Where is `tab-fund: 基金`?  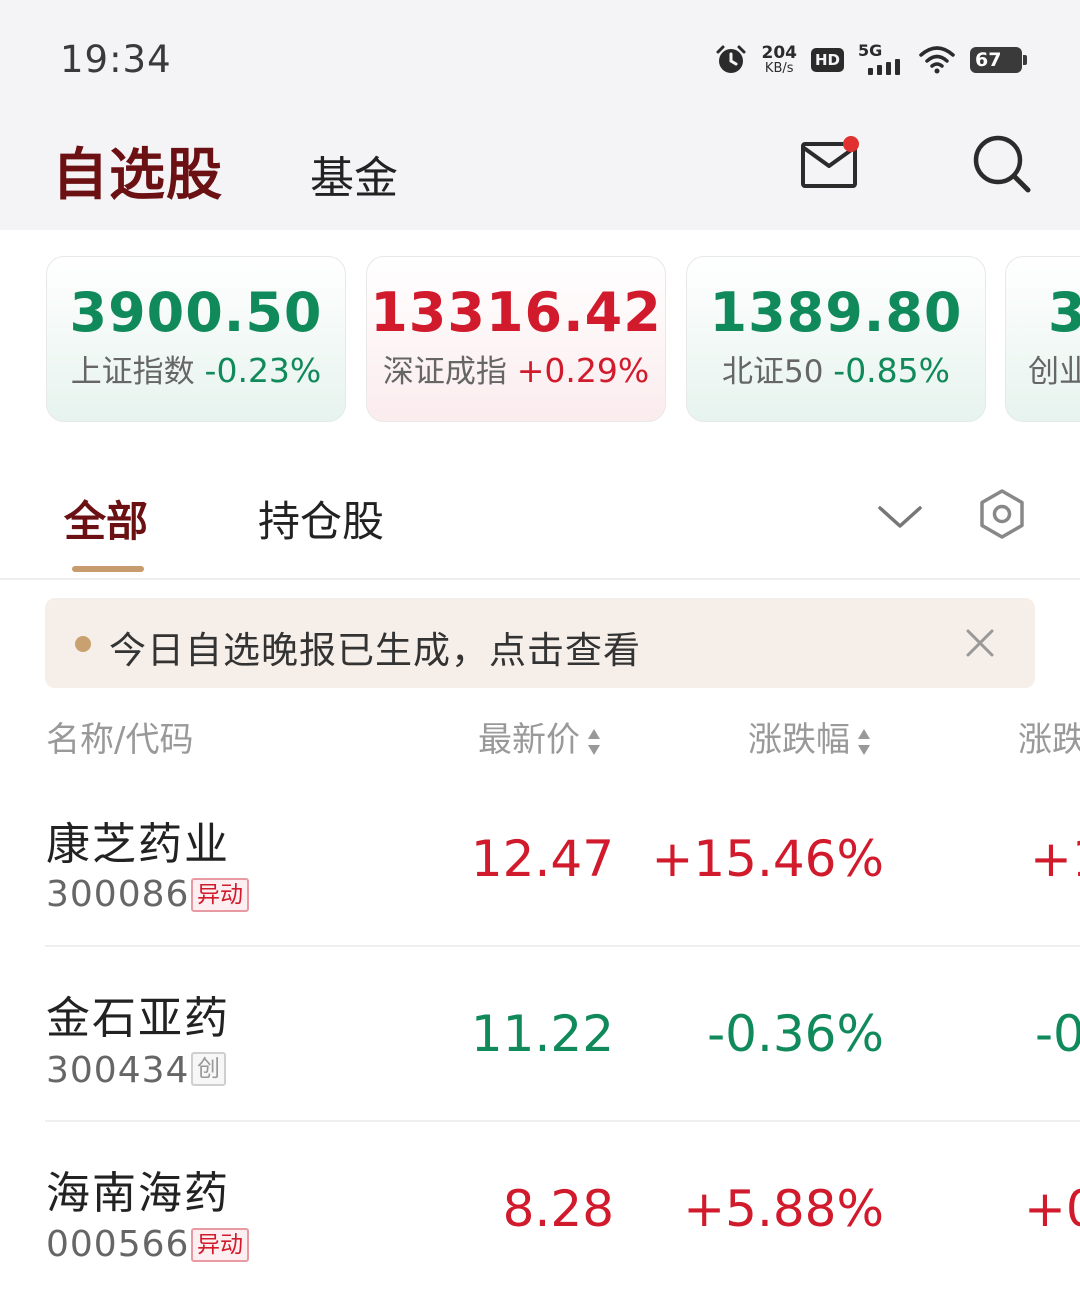
tab-fund: 基金 is located at coordinates (354, 174).